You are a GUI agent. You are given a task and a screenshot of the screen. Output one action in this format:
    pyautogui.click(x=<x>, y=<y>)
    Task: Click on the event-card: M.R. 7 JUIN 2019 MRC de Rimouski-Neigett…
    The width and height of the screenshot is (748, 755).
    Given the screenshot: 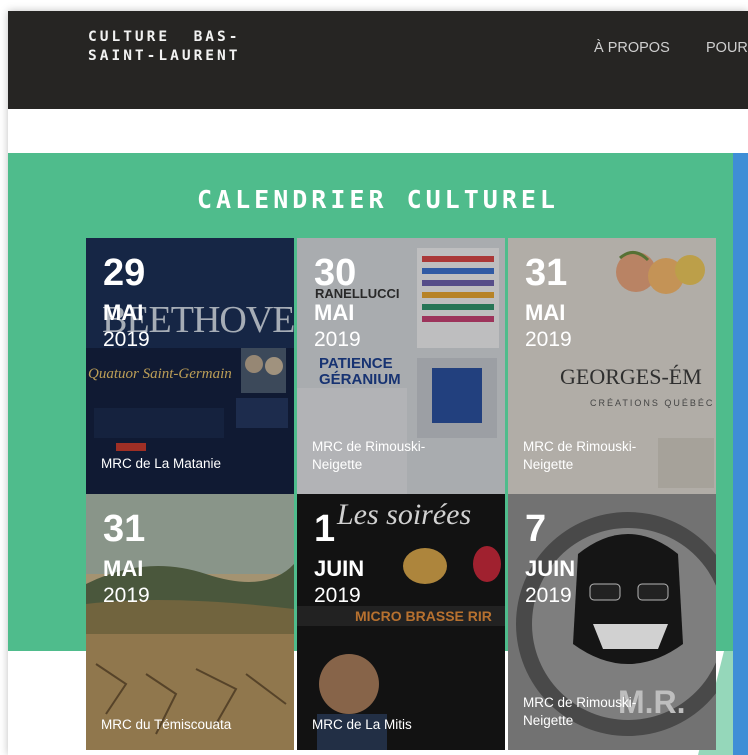 What is the action you would take?
    pyautogui.click(x=612, y=622)
    